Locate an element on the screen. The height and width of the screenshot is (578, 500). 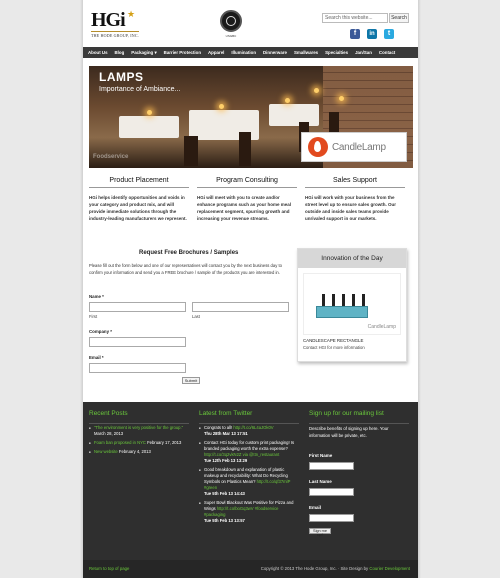
product-image: CandleLamp is located at coordinates (352, 304).